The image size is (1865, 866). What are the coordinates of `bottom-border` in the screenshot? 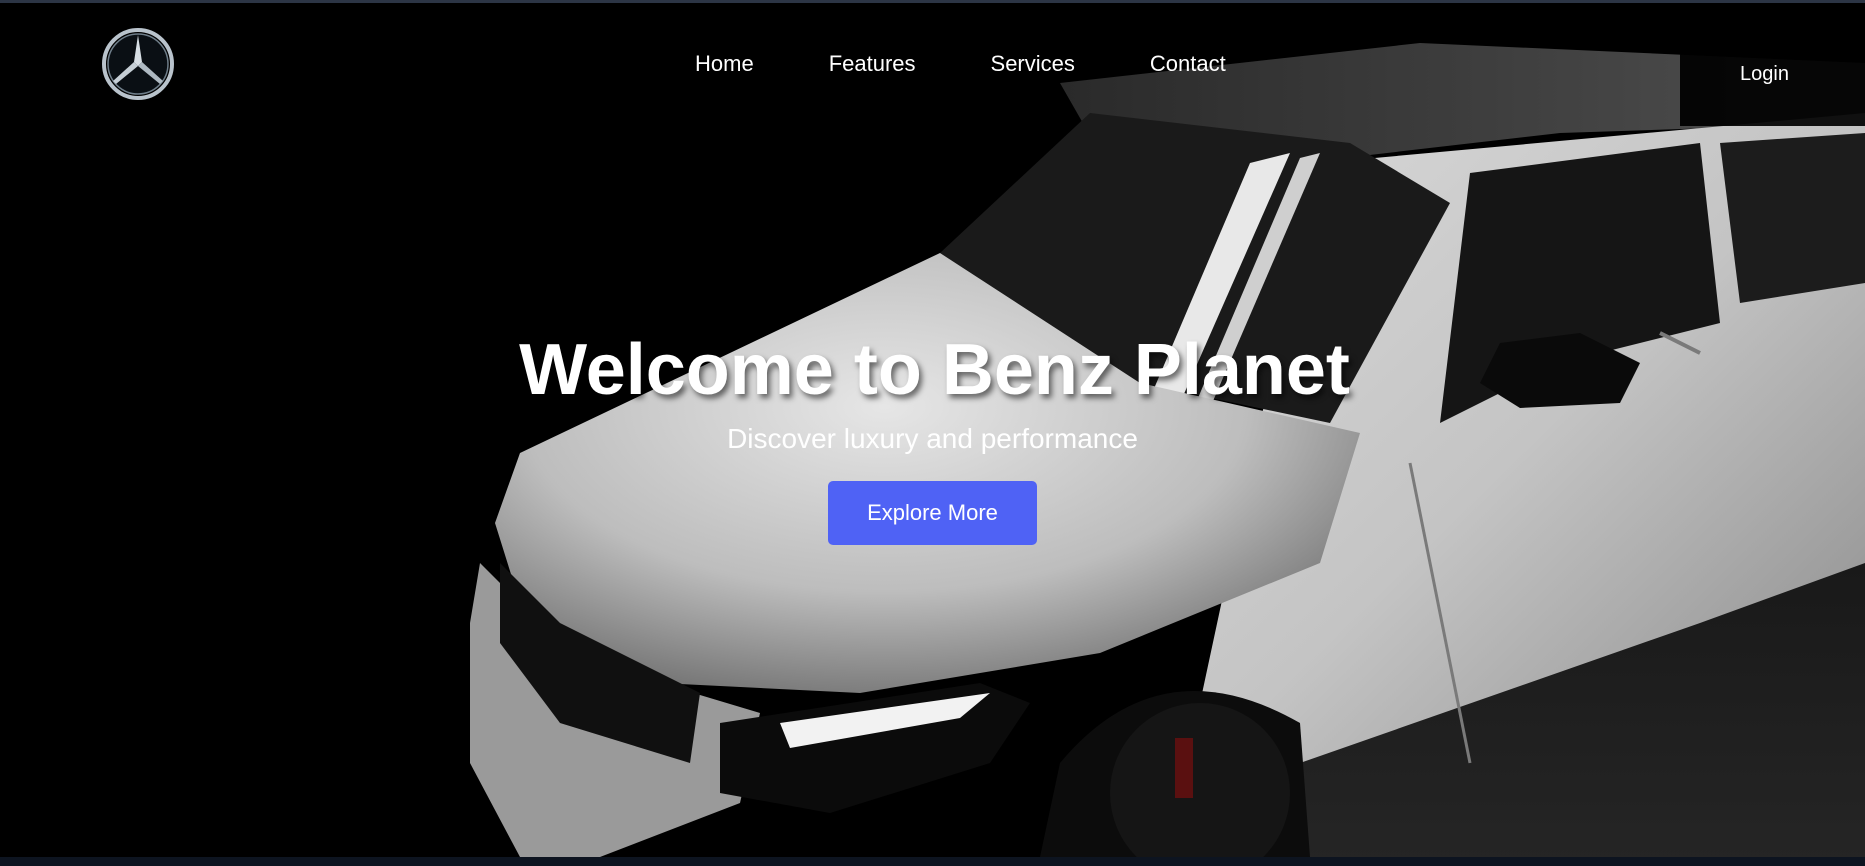 It's located at (932, 861).